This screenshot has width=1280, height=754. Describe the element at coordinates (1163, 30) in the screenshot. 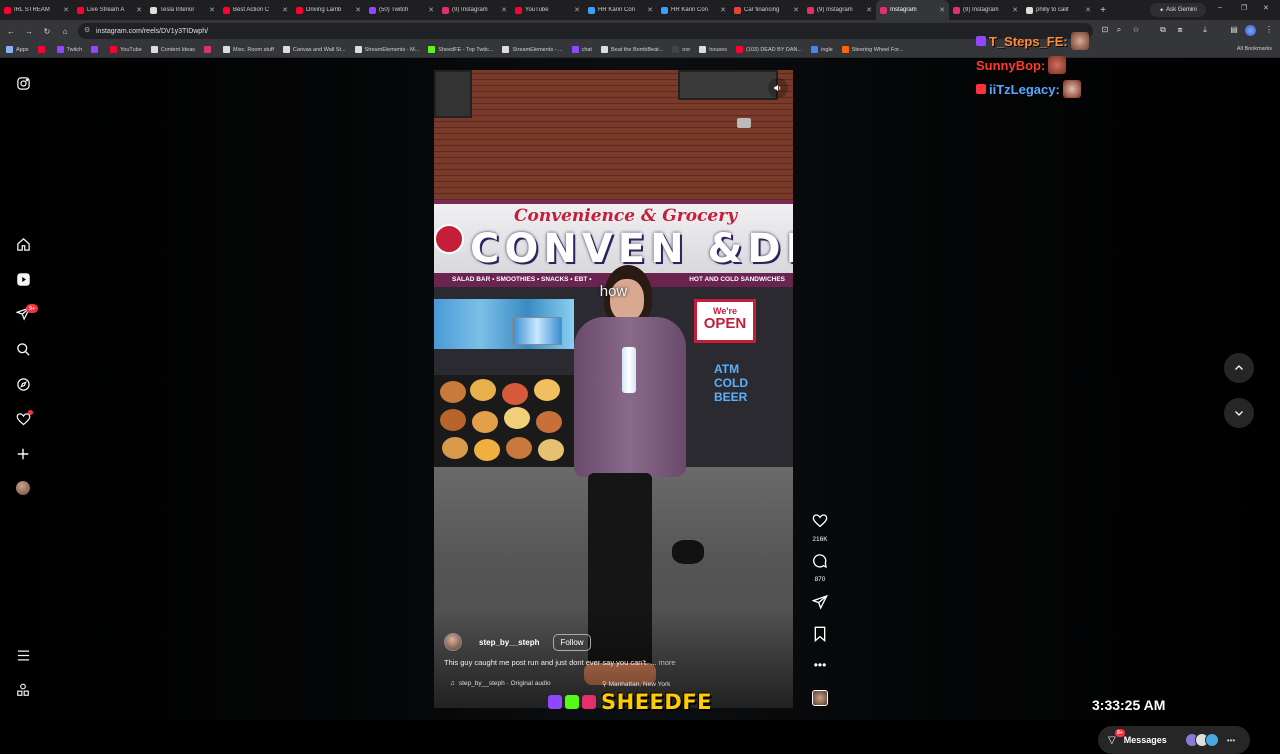

I see `extensions-icon: ⧉` at that location.